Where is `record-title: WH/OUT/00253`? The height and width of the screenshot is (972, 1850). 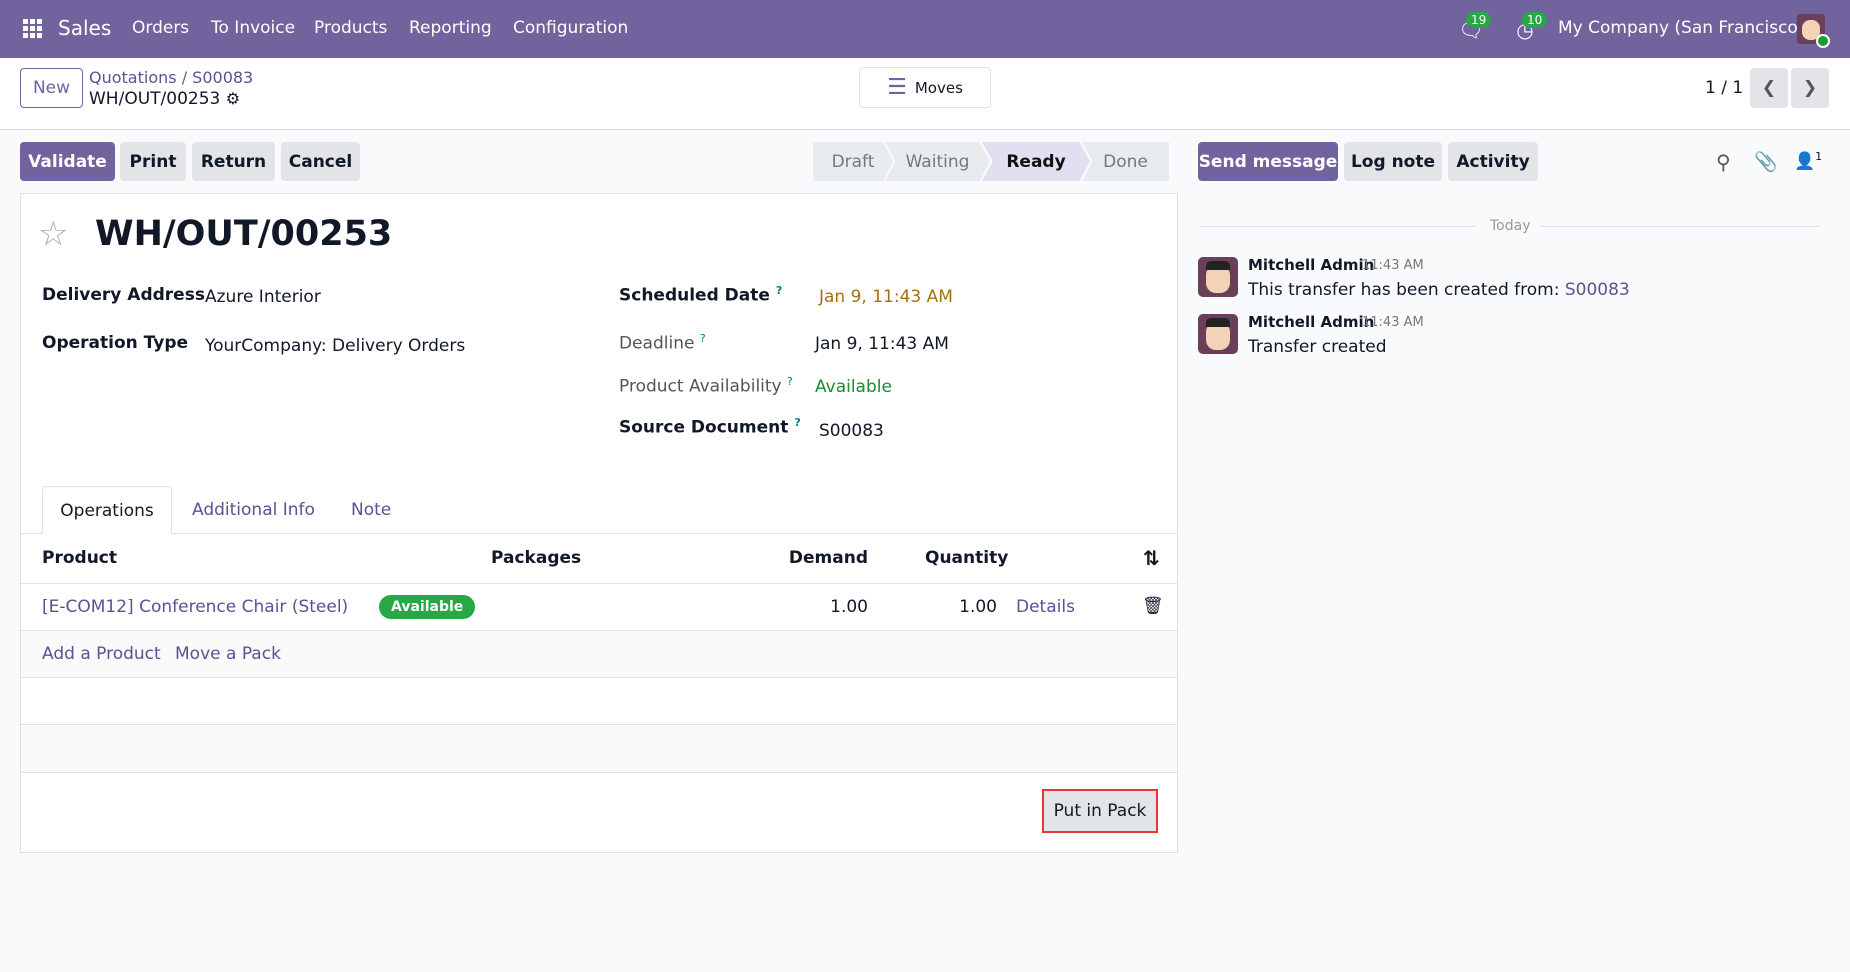 record-title: WH/OUT/00253 is located at coordinates (244, 234).